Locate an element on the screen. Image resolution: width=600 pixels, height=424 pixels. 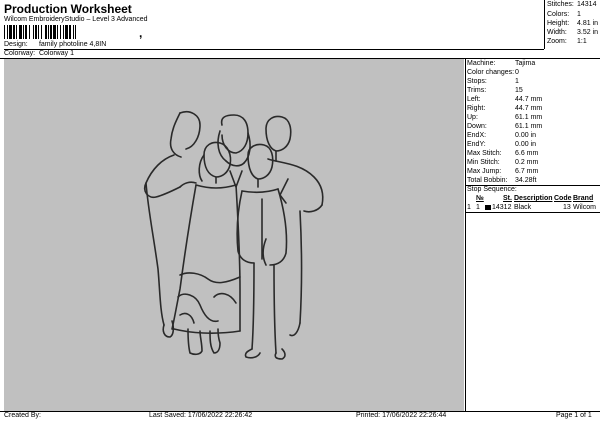
info-label: Min Stitch: is located at coordinates (483, 162).